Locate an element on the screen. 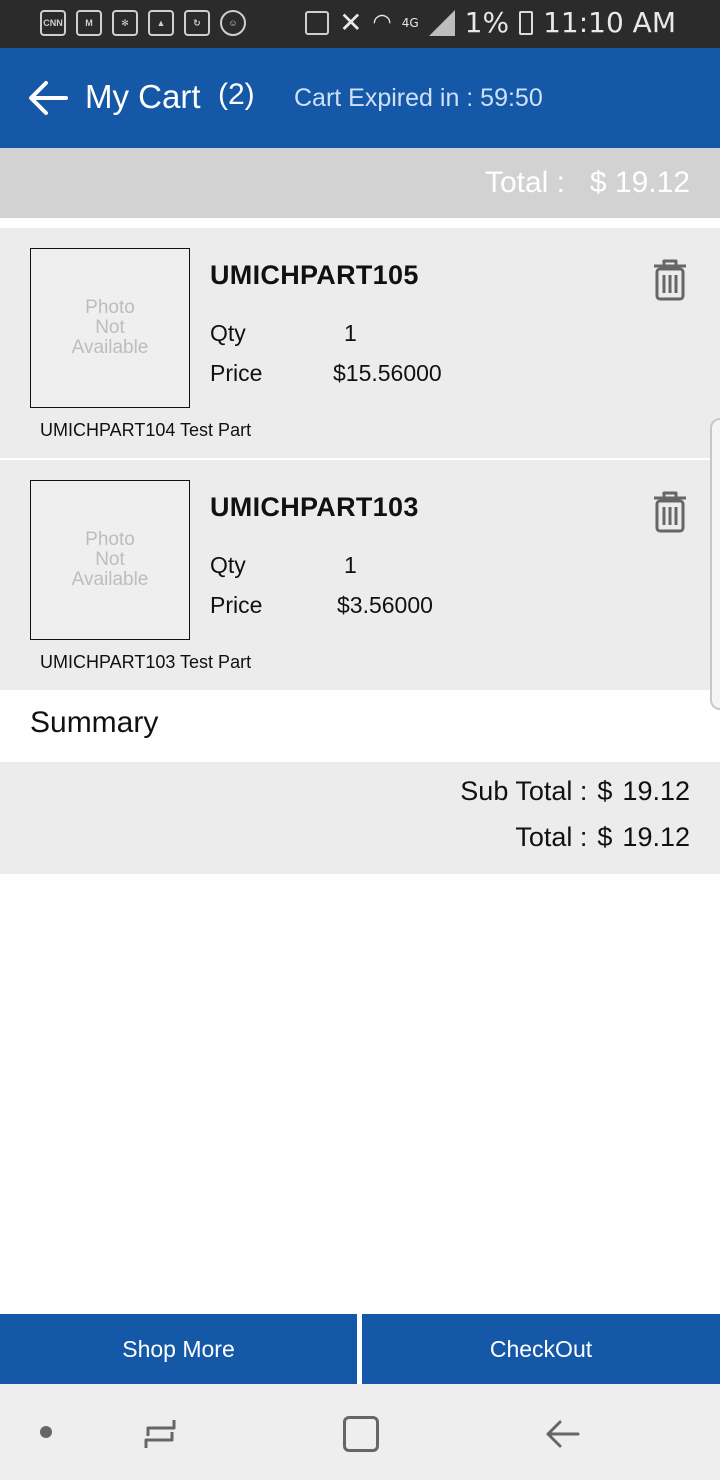 The height and width of the screenshot is (1480, 720). summary-total-row: Total : $ 19.12 is located at coordinates (602, 837).